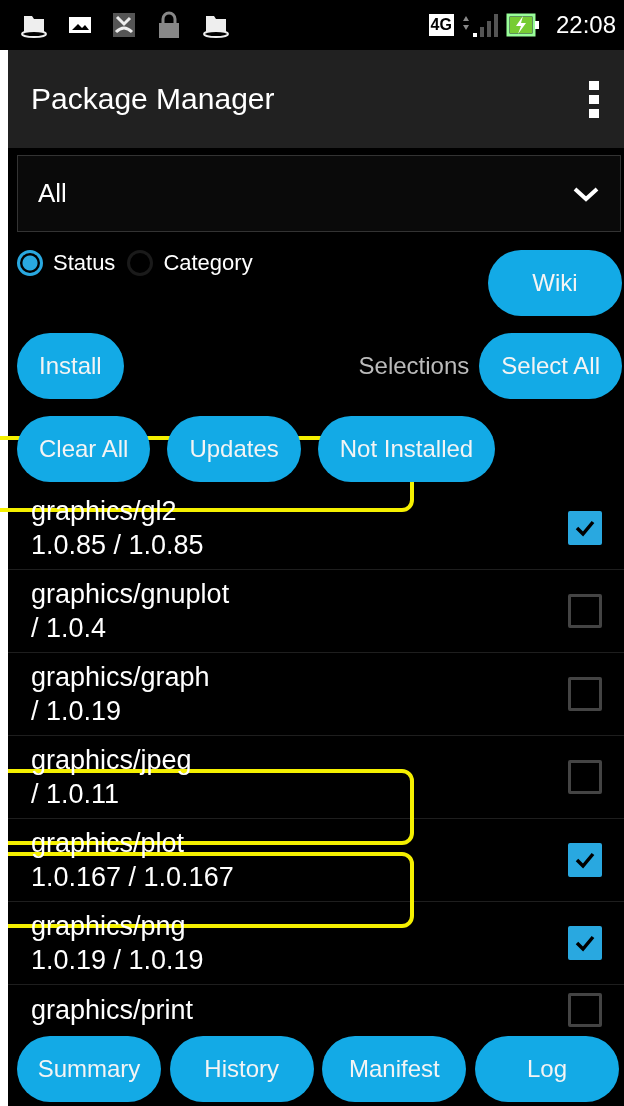 This screenshot has width=624, height=1106. What do you see at coordinates (111, 760) in the screenshot?
I see `package-name: graphics/jpeg` at bounding box center [111, 760].